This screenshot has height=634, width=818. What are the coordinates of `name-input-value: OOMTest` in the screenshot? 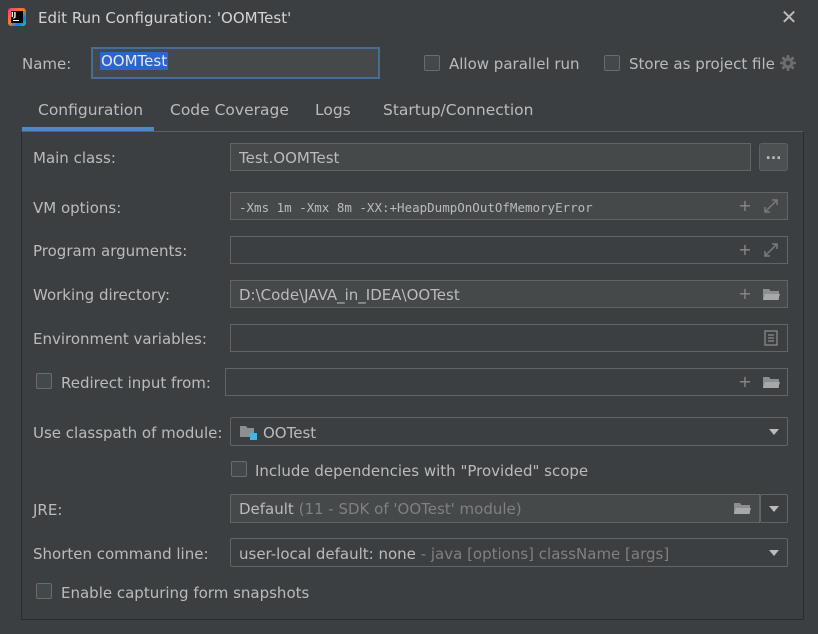 It's located at (134, 61).